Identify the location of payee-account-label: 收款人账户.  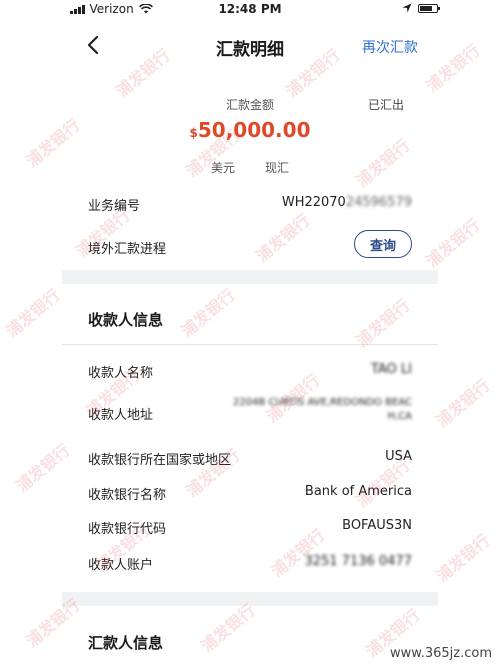
(121, 565).